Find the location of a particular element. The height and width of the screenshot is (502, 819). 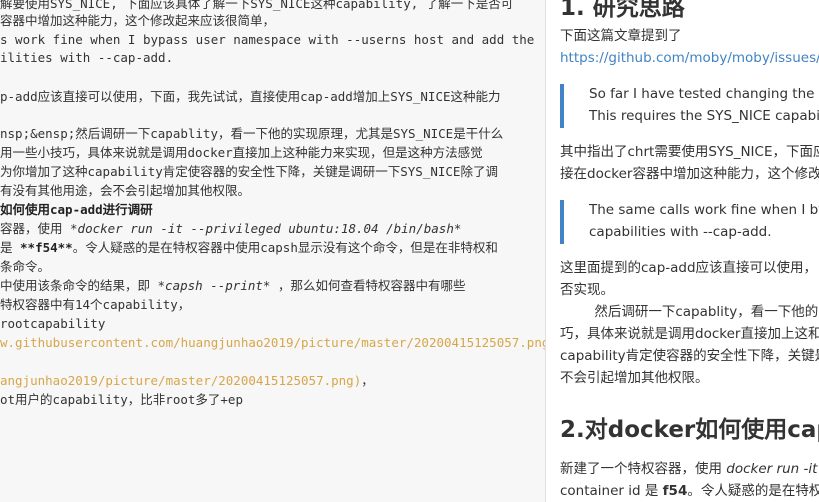

blockquote-line: So far I have tested changing the sche is located at coordinates (704, 94).